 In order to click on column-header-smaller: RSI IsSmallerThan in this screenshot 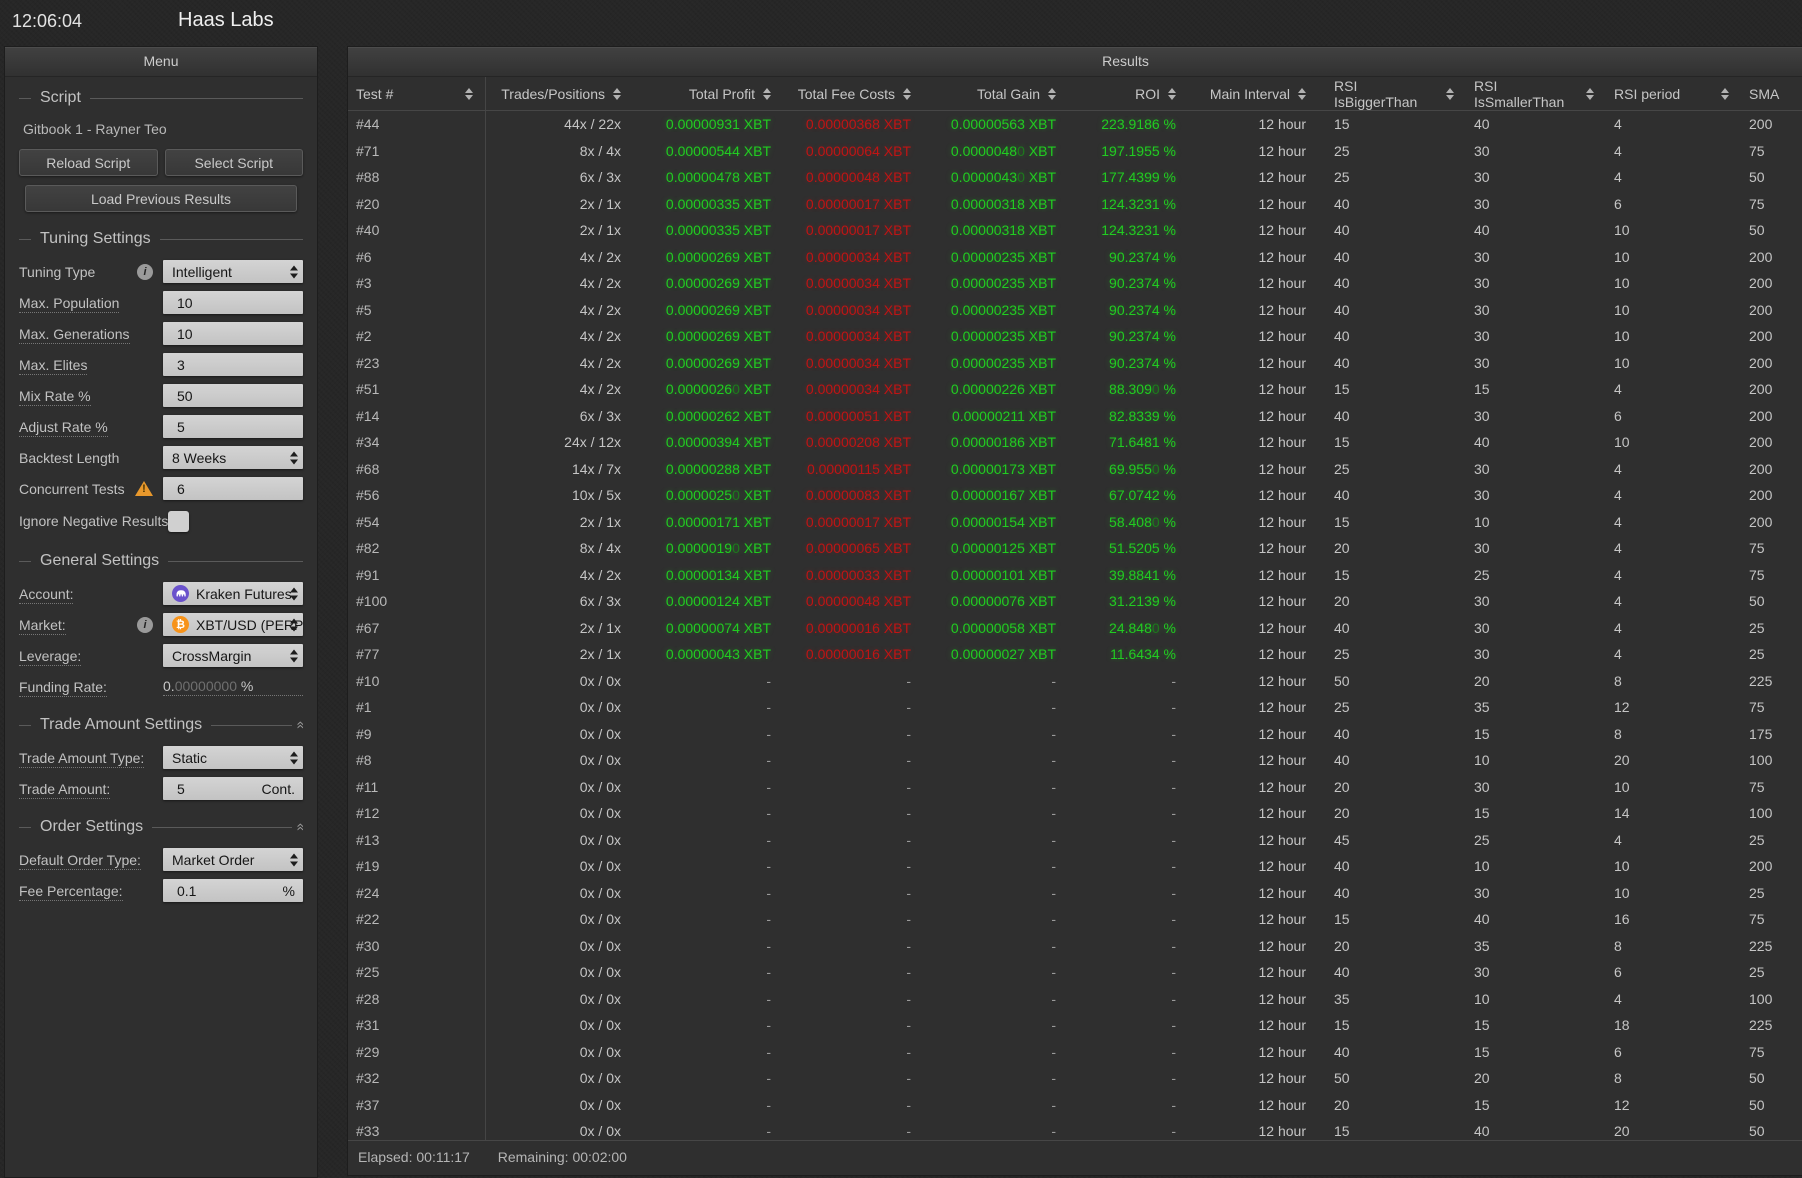, I will do `click(1536, 93)`.